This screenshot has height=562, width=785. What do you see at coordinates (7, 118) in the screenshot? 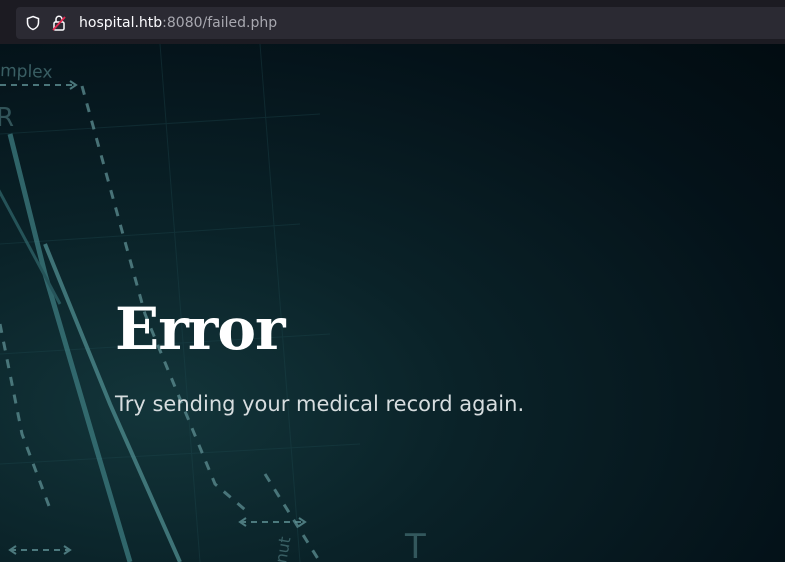
I see `decor-letter-r: R` at bounding box center [7, 118].